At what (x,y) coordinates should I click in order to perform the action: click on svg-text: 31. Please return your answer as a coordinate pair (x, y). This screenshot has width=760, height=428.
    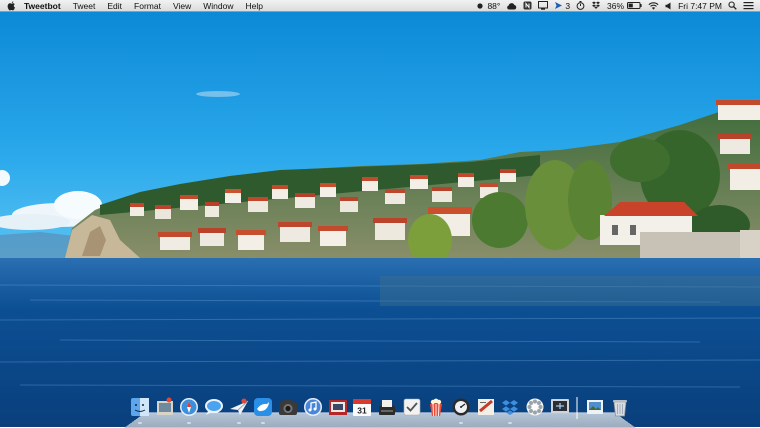
    Looking at the image, I should click on (362, 411).